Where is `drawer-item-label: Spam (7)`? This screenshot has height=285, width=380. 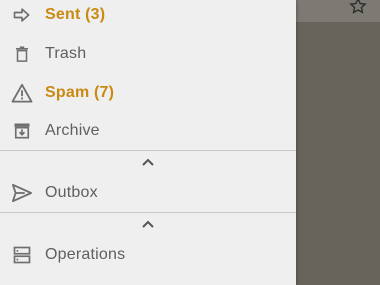
drawer-item-label: Spam (7) is located at coordinates (80, 92).